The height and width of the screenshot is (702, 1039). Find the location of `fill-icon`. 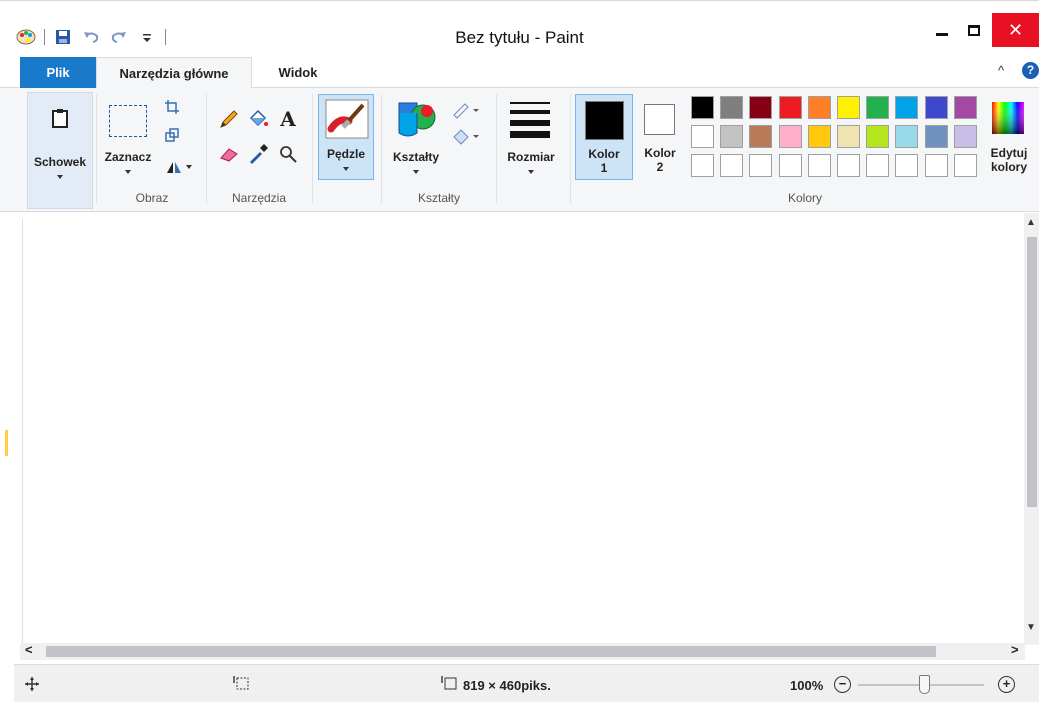

fill-icon is located at coordinates (258, 119).